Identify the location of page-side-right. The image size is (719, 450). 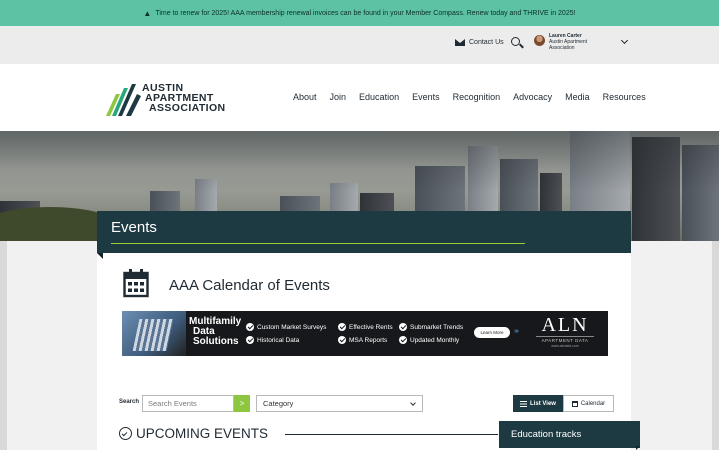
(715, 345).